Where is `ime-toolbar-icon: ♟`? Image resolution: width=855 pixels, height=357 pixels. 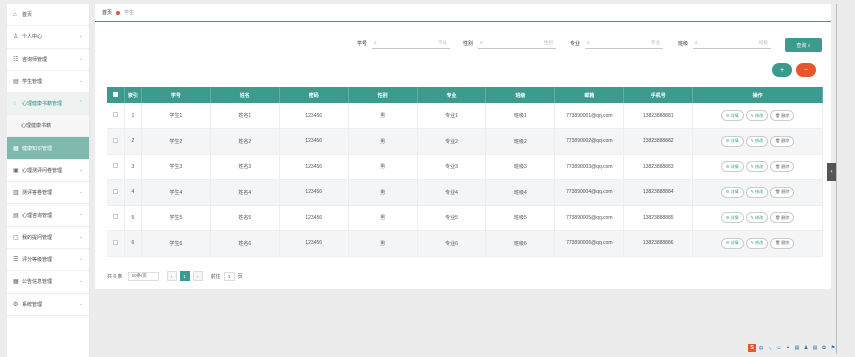 ime-toolbar-icon: ♟ is located at coordinates (806, 348).